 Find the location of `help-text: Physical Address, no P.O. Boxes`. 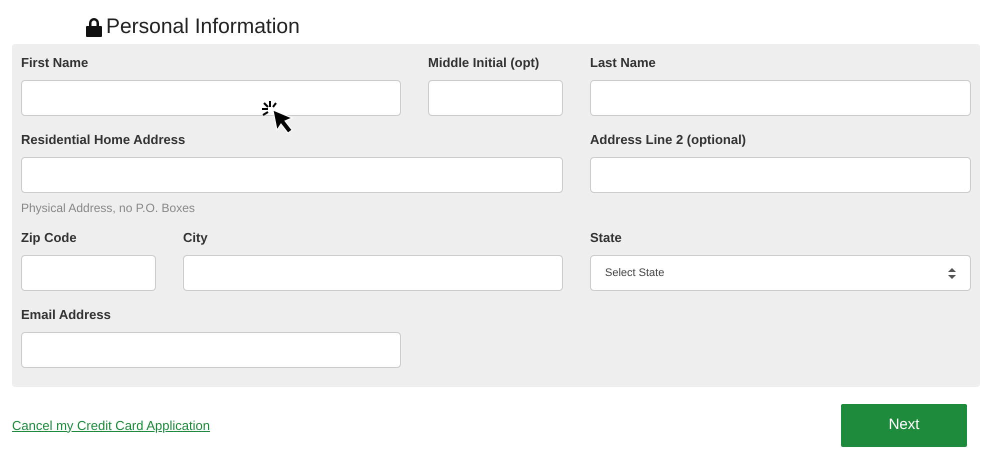

help-text: Physical Address, no P.O. Boxes is located at coordinates (108, 208).